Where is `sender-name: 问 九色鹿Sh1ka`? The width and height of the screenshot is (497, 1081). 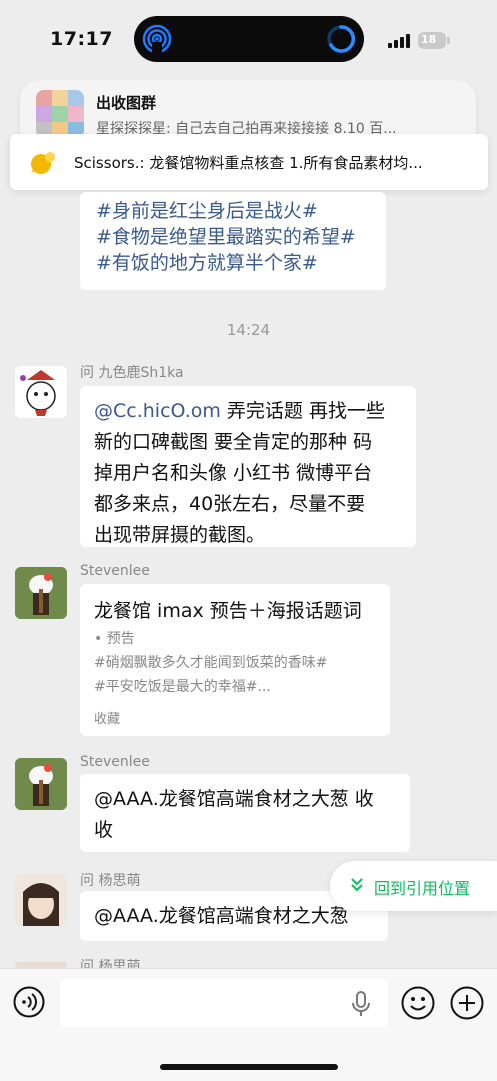 sender-name: 问 九色鹿Sh1ka is located at coordinates (132, 373).